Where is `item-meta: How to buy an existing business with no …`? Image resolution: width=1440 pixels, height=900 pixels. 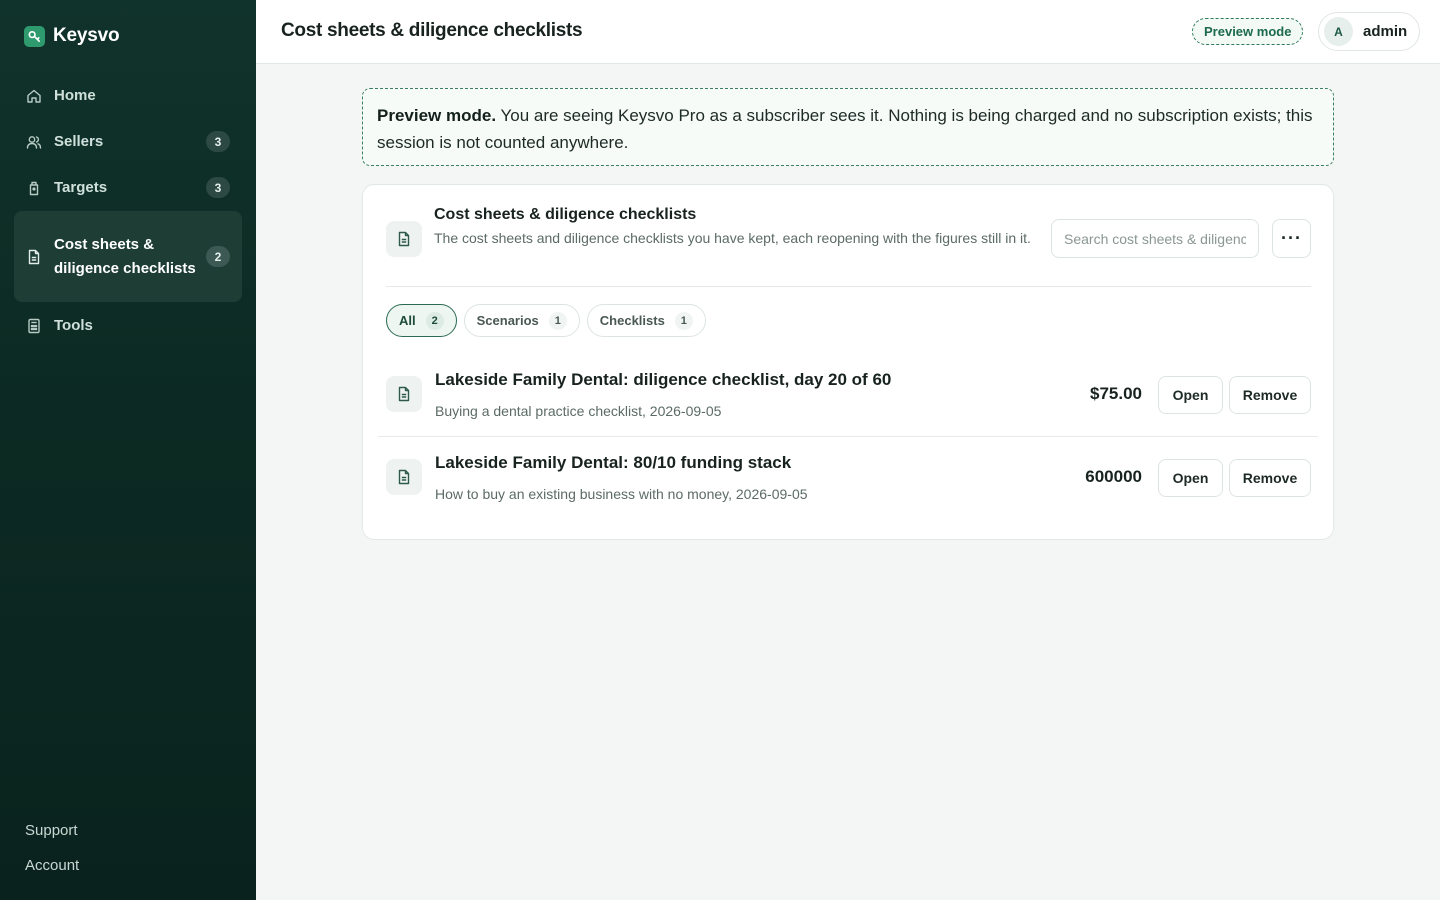 item-meta: How to buy an existing business with no … is located at coordinates (621, 494).